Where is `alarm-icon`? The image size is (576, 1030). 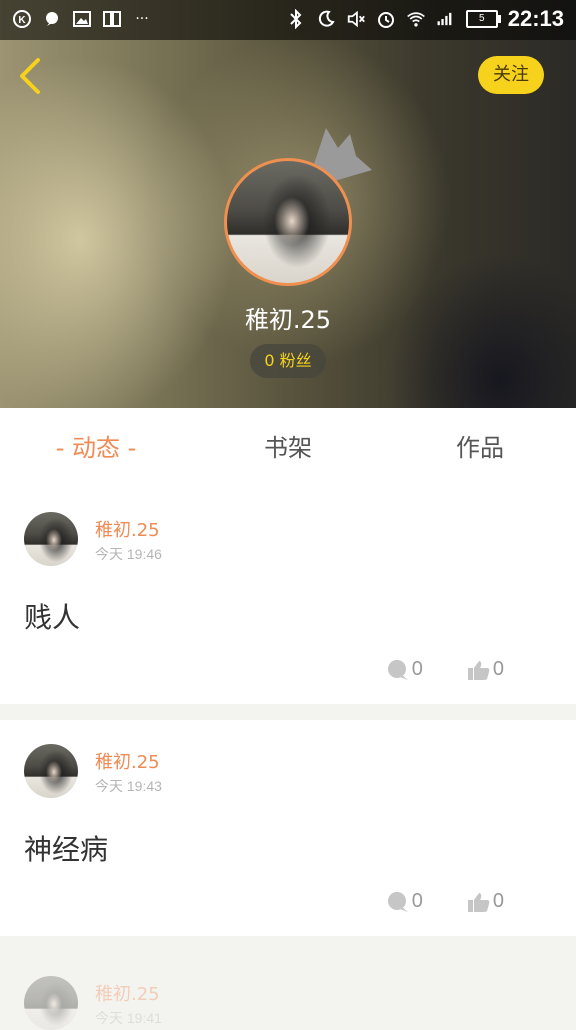 alarm-icon is located at coordinates (386, 19).